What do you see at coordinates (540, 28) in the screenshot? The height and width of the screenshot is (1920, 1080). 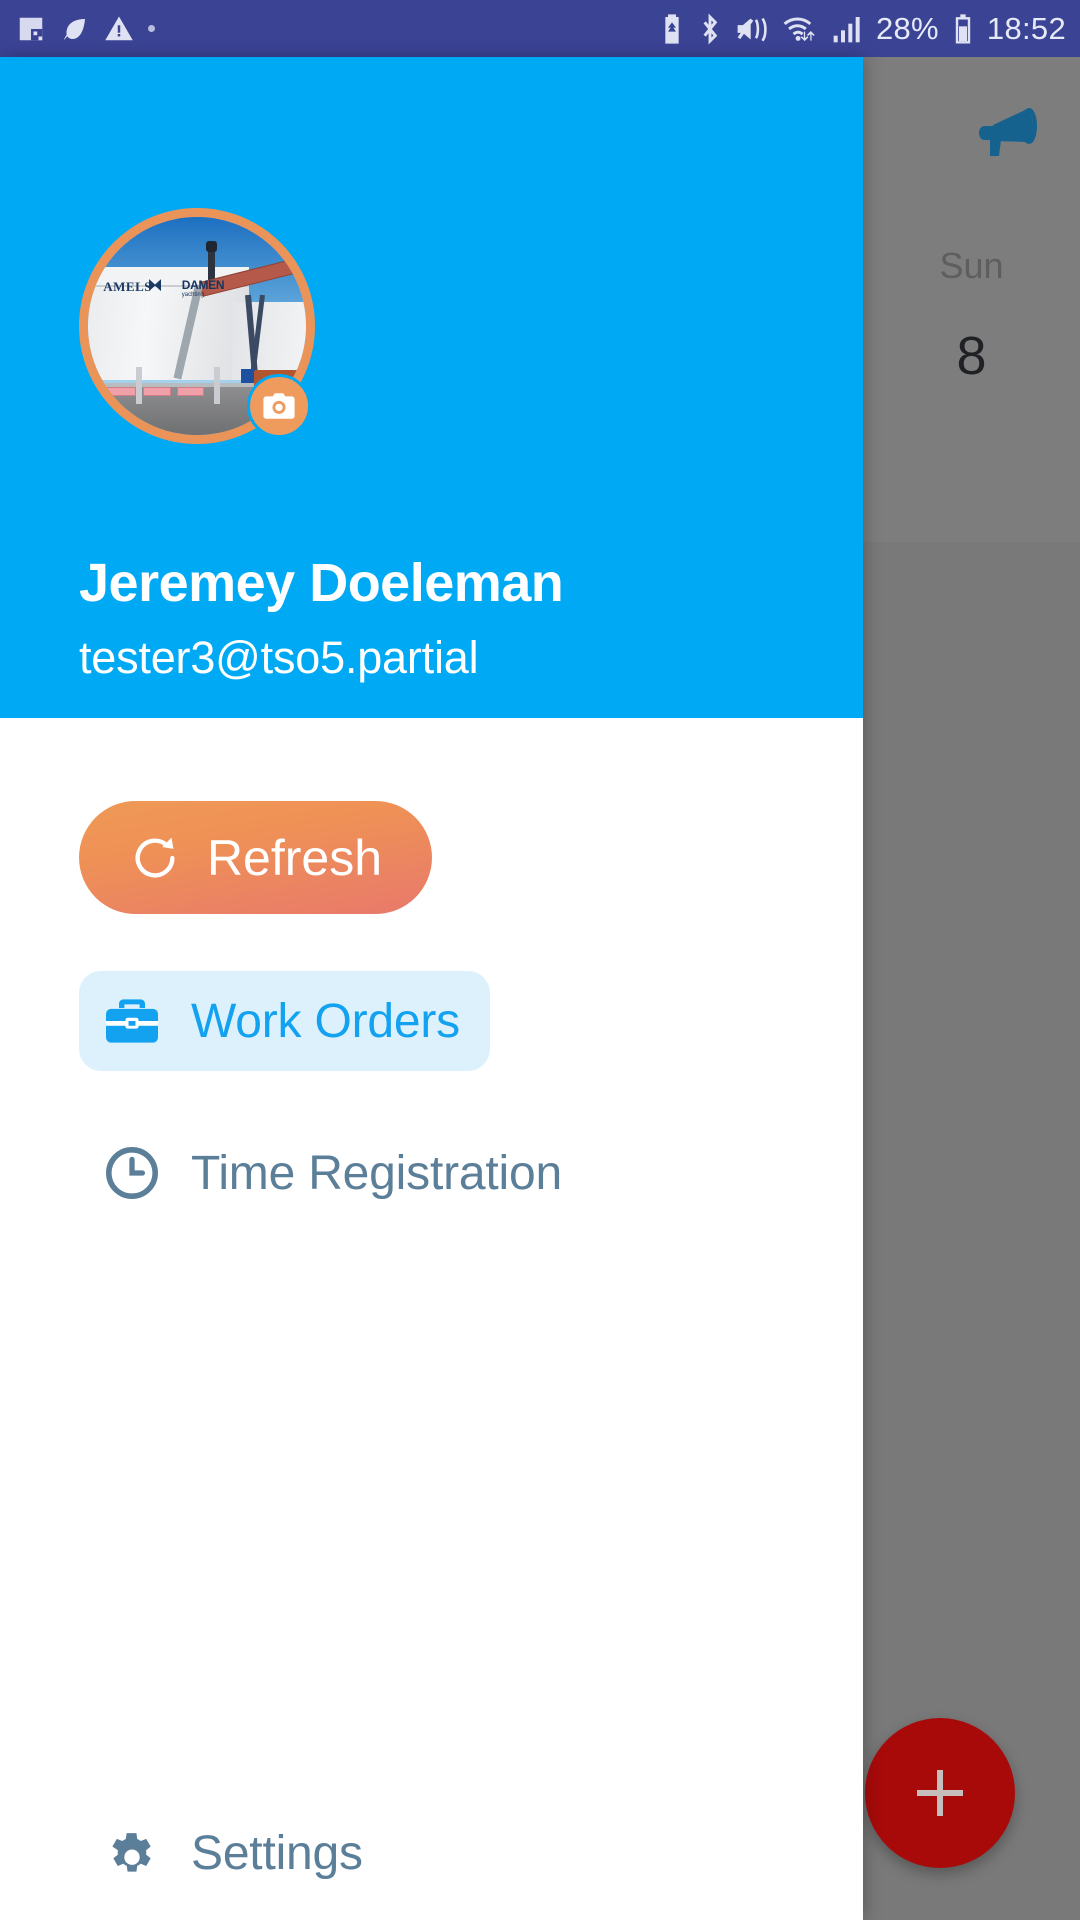 I see `status-bar: 28% 18:52` at bounding box center [540, 28].